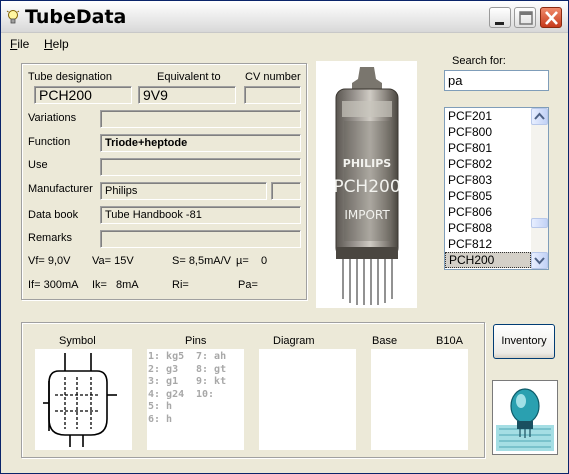  Describe the element at coordinates (200, 143) in the screenshot. I see `function-field: Triode+heptode` at that location.